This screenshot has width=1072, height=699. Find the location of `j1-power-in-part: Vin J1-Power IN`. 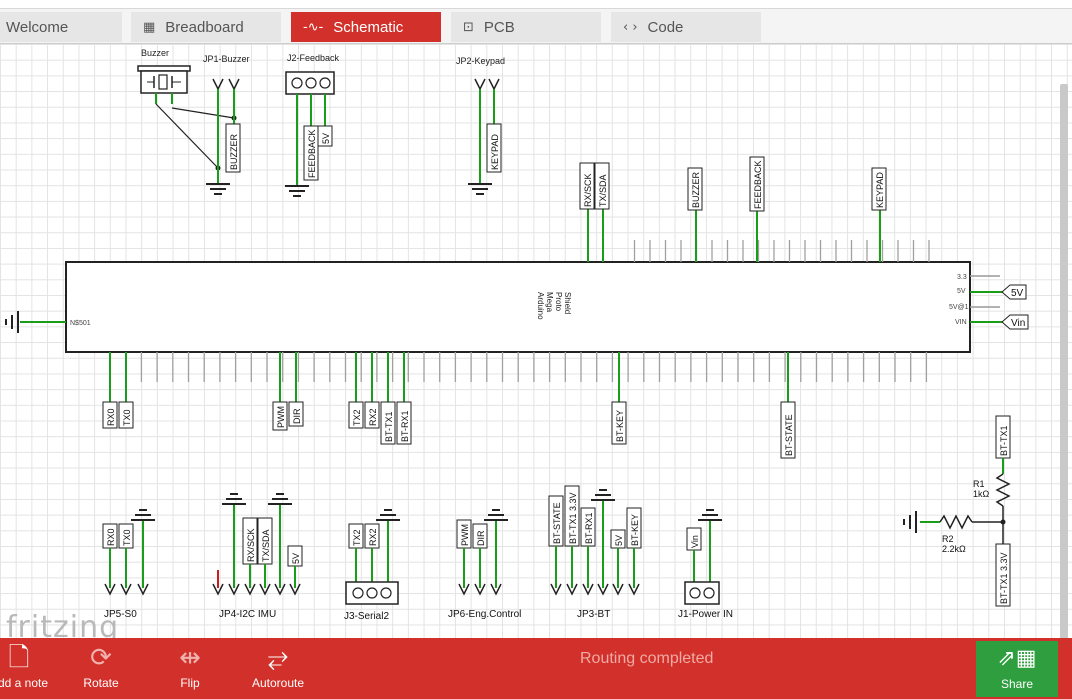

j1-power-in-part: Vin J1-Power IN is located at coordinates (705, 564).